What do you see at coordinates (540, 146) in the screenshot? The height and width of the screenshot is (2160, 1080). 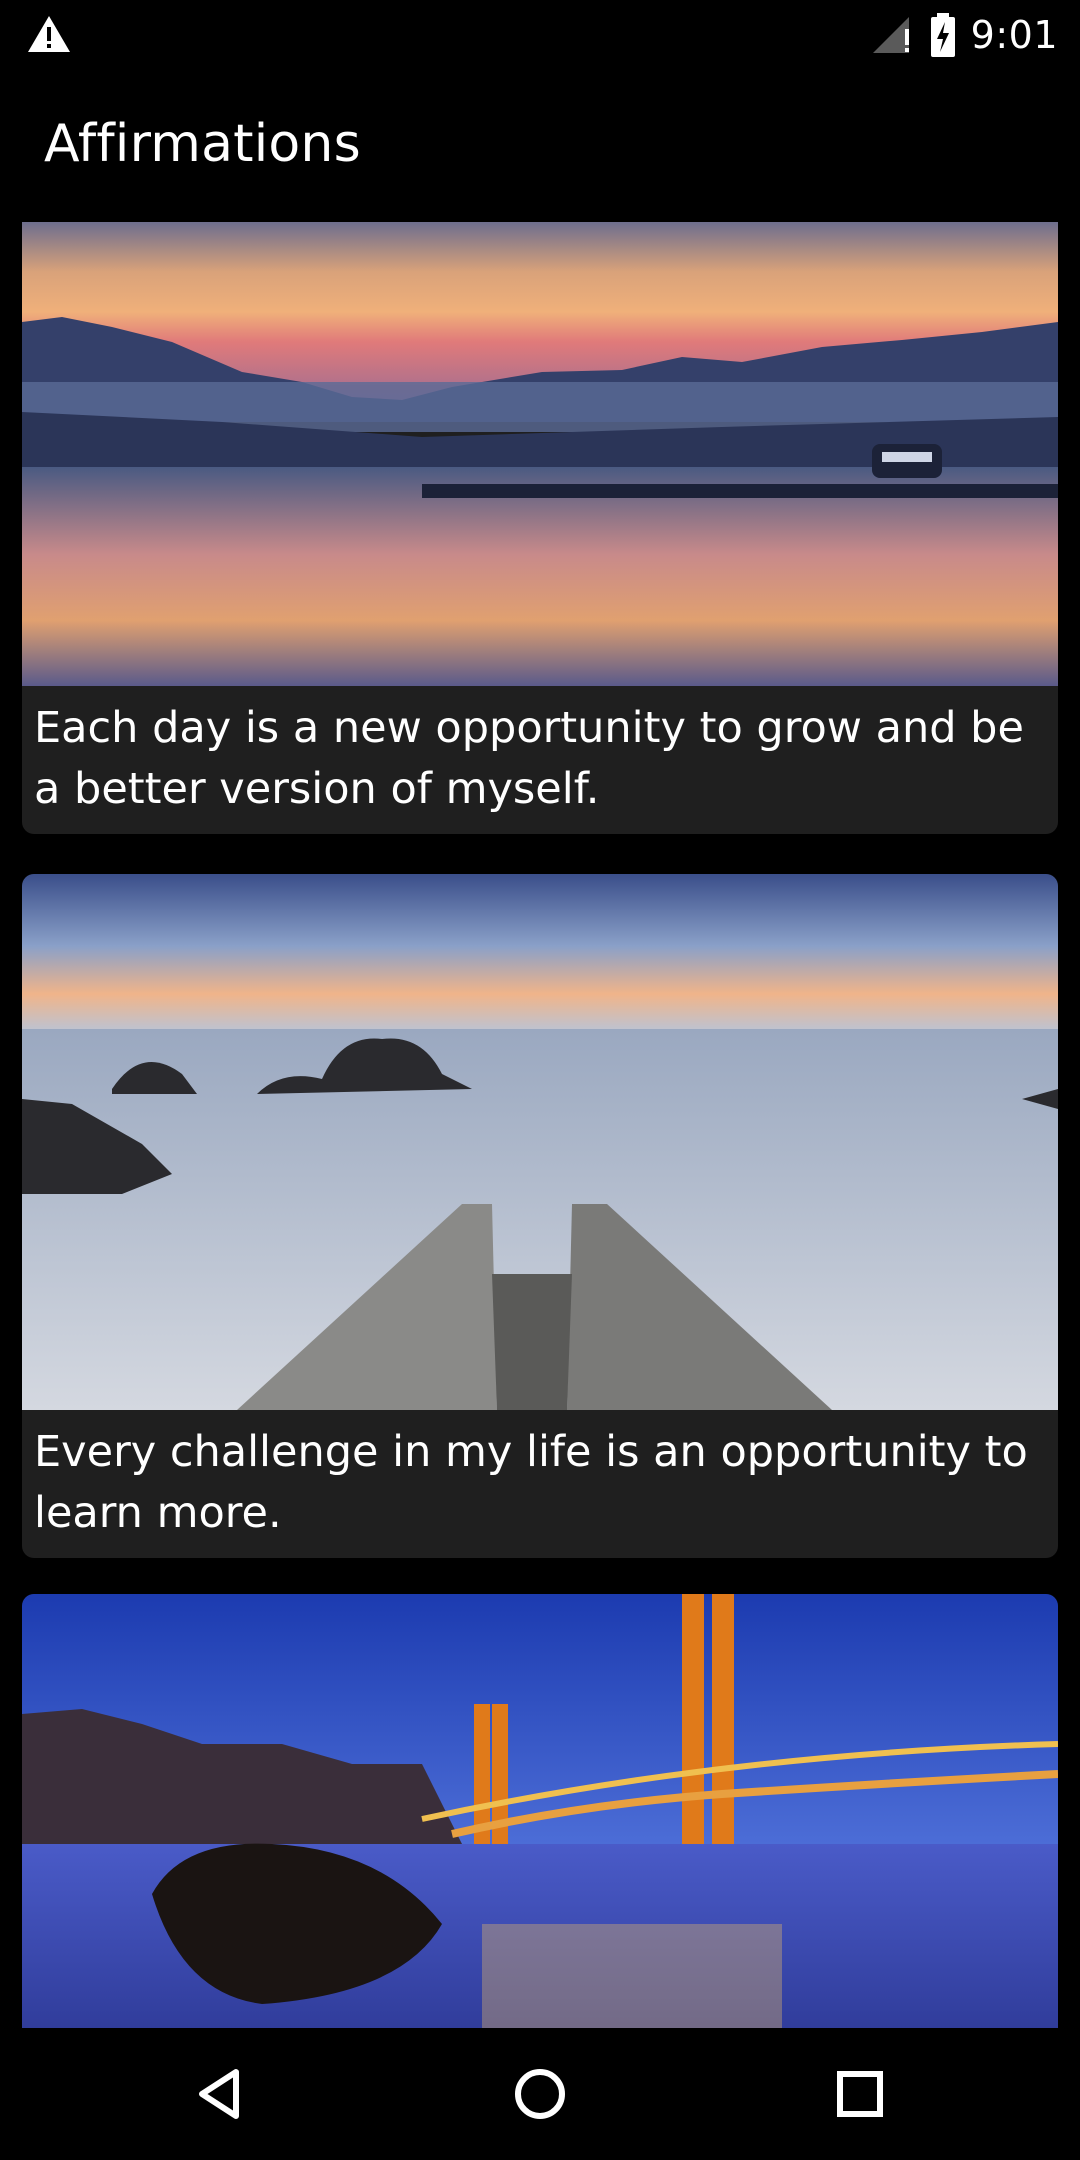 I see `app-bar: Affirmations` at bounding box center [540, 146].